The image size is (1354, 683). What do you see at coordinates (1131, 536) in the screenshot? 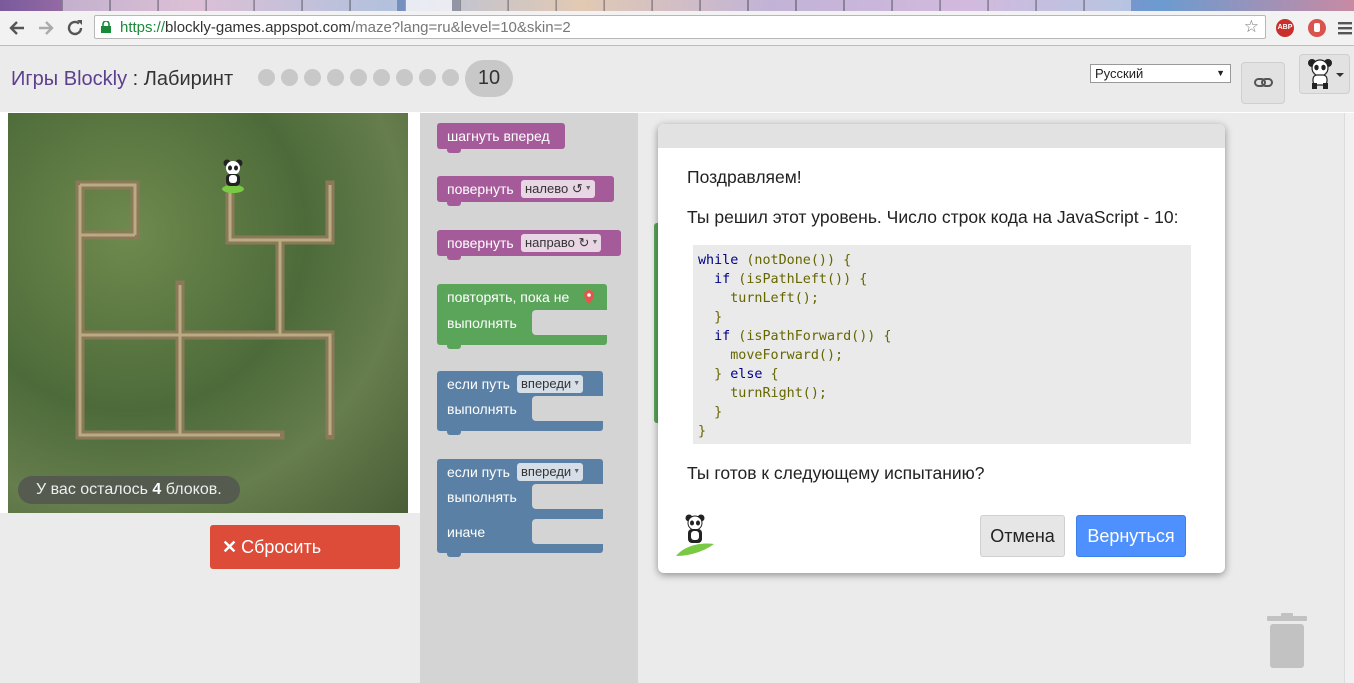
I see `return-button: Вернуться` at bounding box center [1131, 536].